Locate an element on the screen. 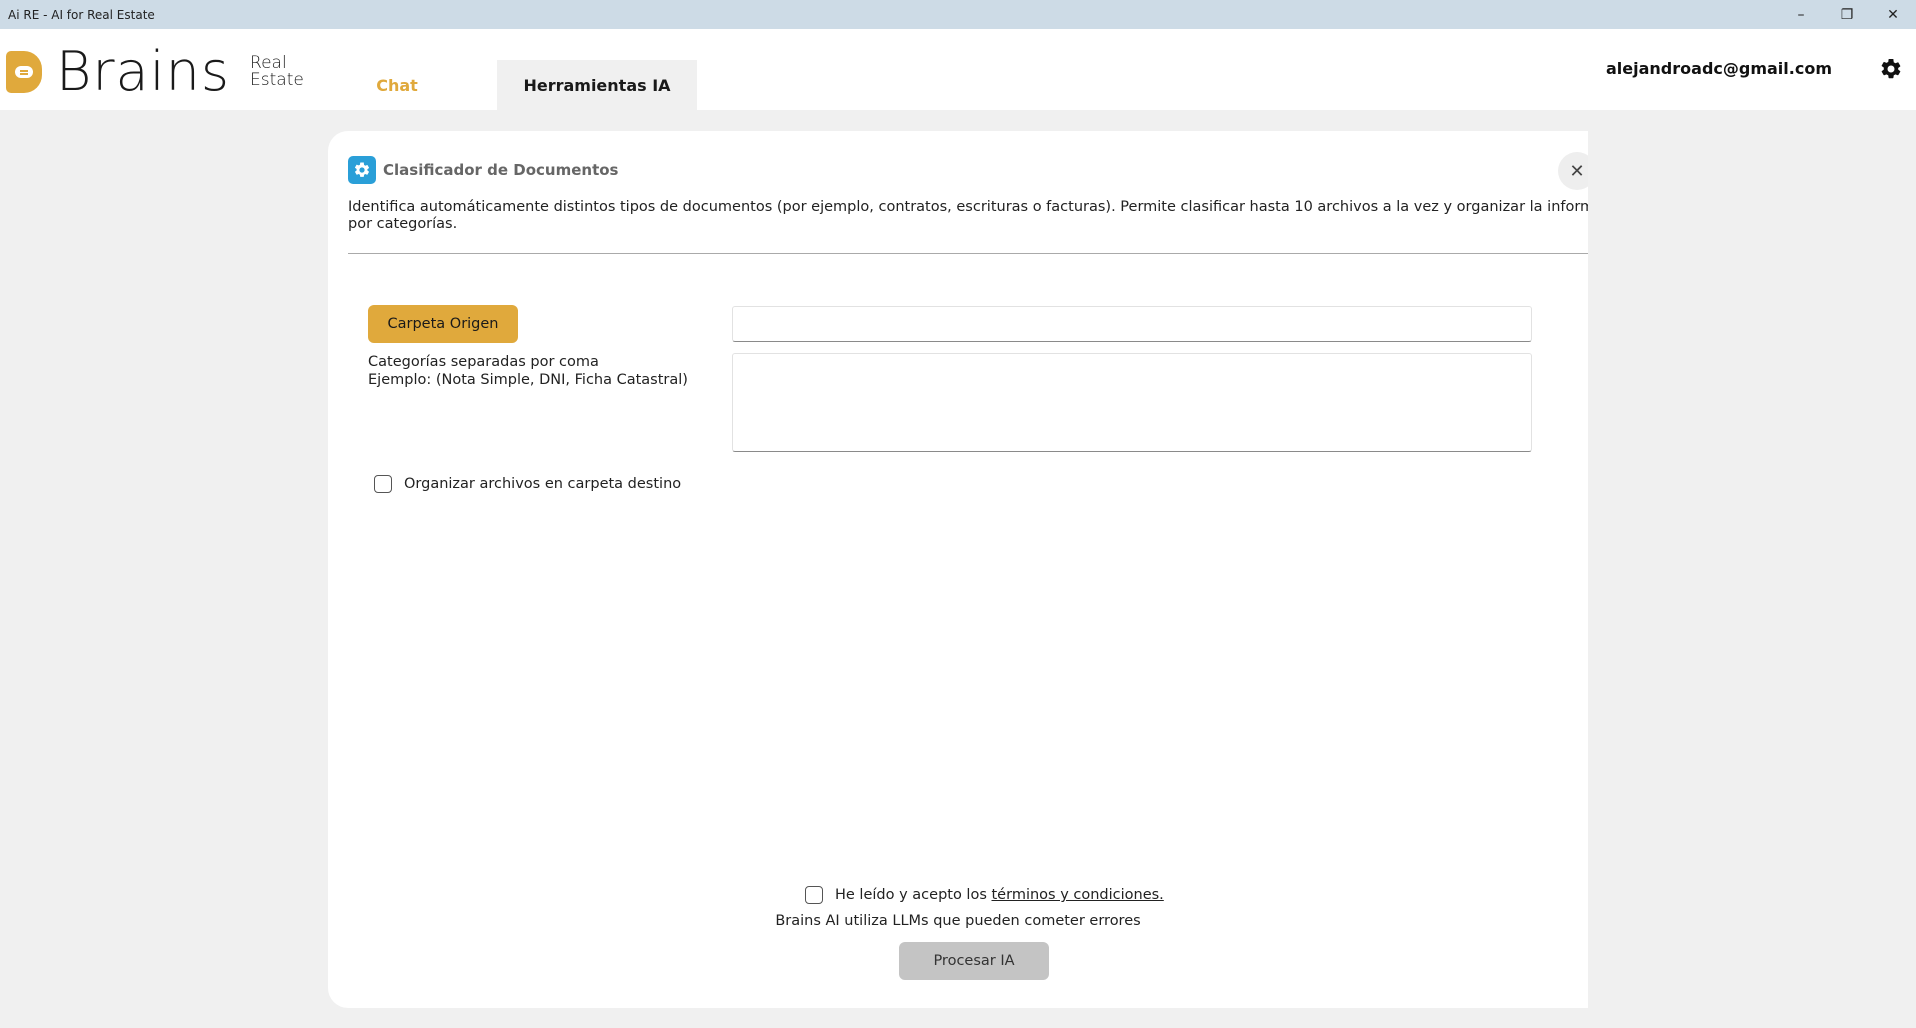 This screenshot has height=1028, width=1916. categories-textarea is located at coordinates (1132, 402).